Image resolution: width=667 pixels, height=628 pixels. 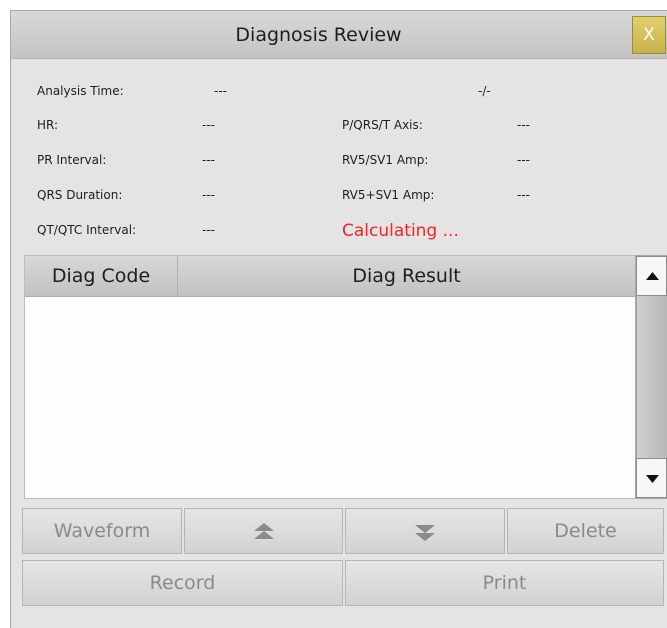 What do you see at coordinates (80, 91) in the screenshot?
I see `analysis-time-label: Analysis Time:` at bounding box center [80, 91].